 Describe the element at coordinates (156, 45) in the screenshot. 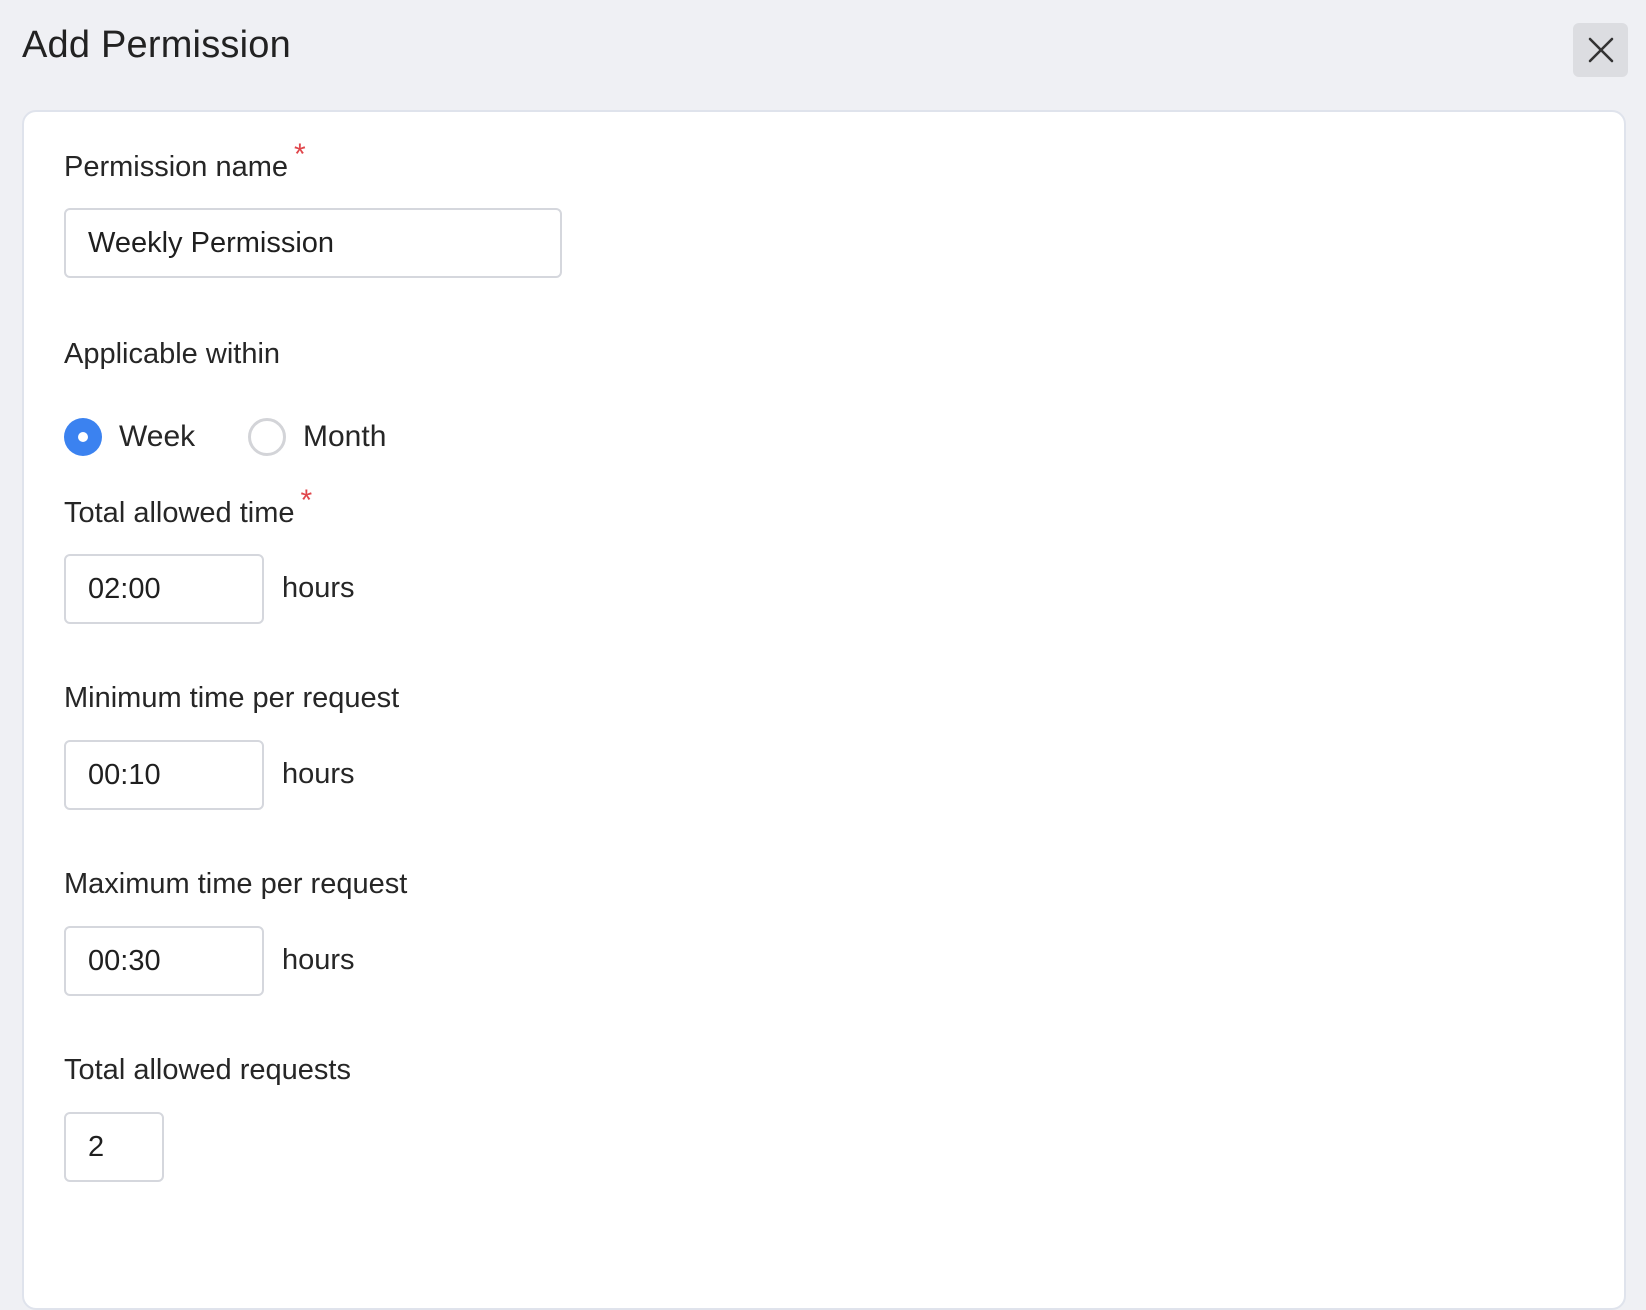

I see `dialog-title: Add Permission` at that location.